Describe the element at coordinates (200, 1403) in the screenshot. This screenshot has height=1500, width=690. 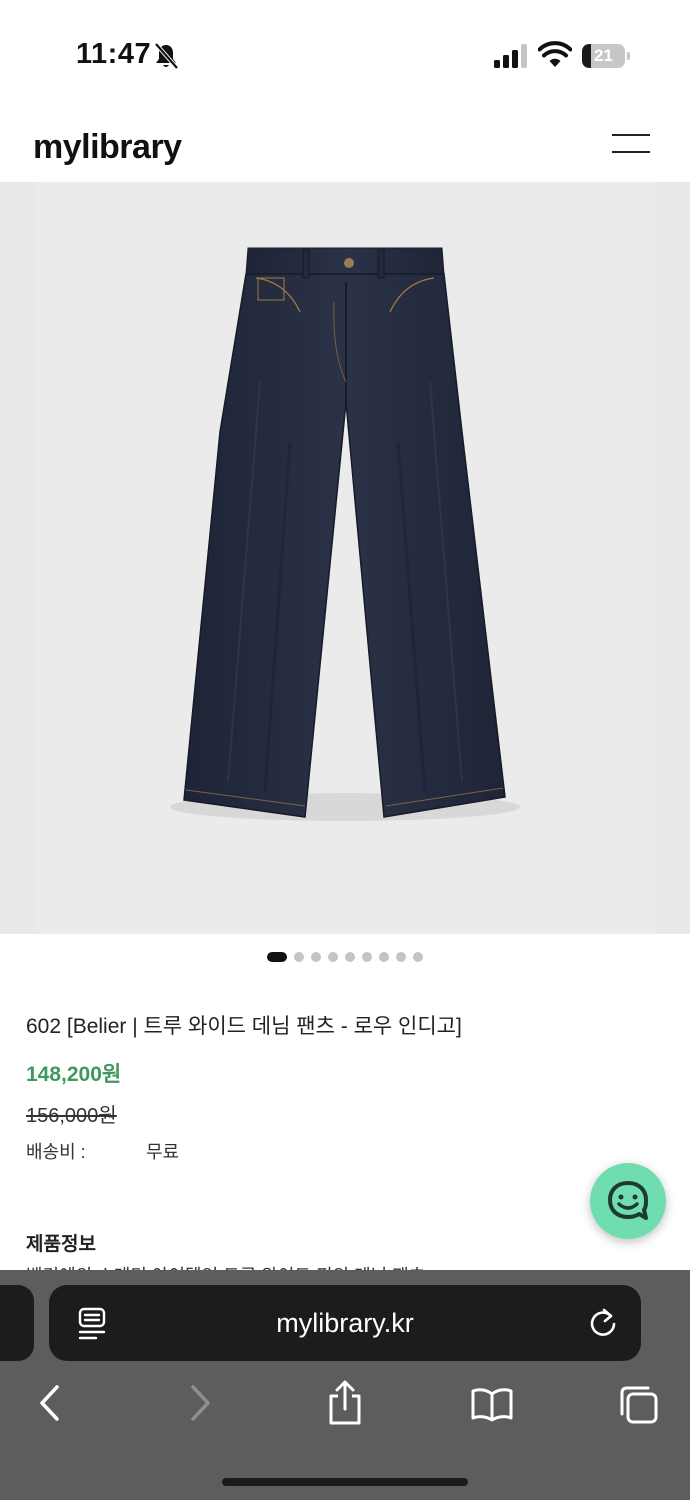
I see `forward-icon` at that location.